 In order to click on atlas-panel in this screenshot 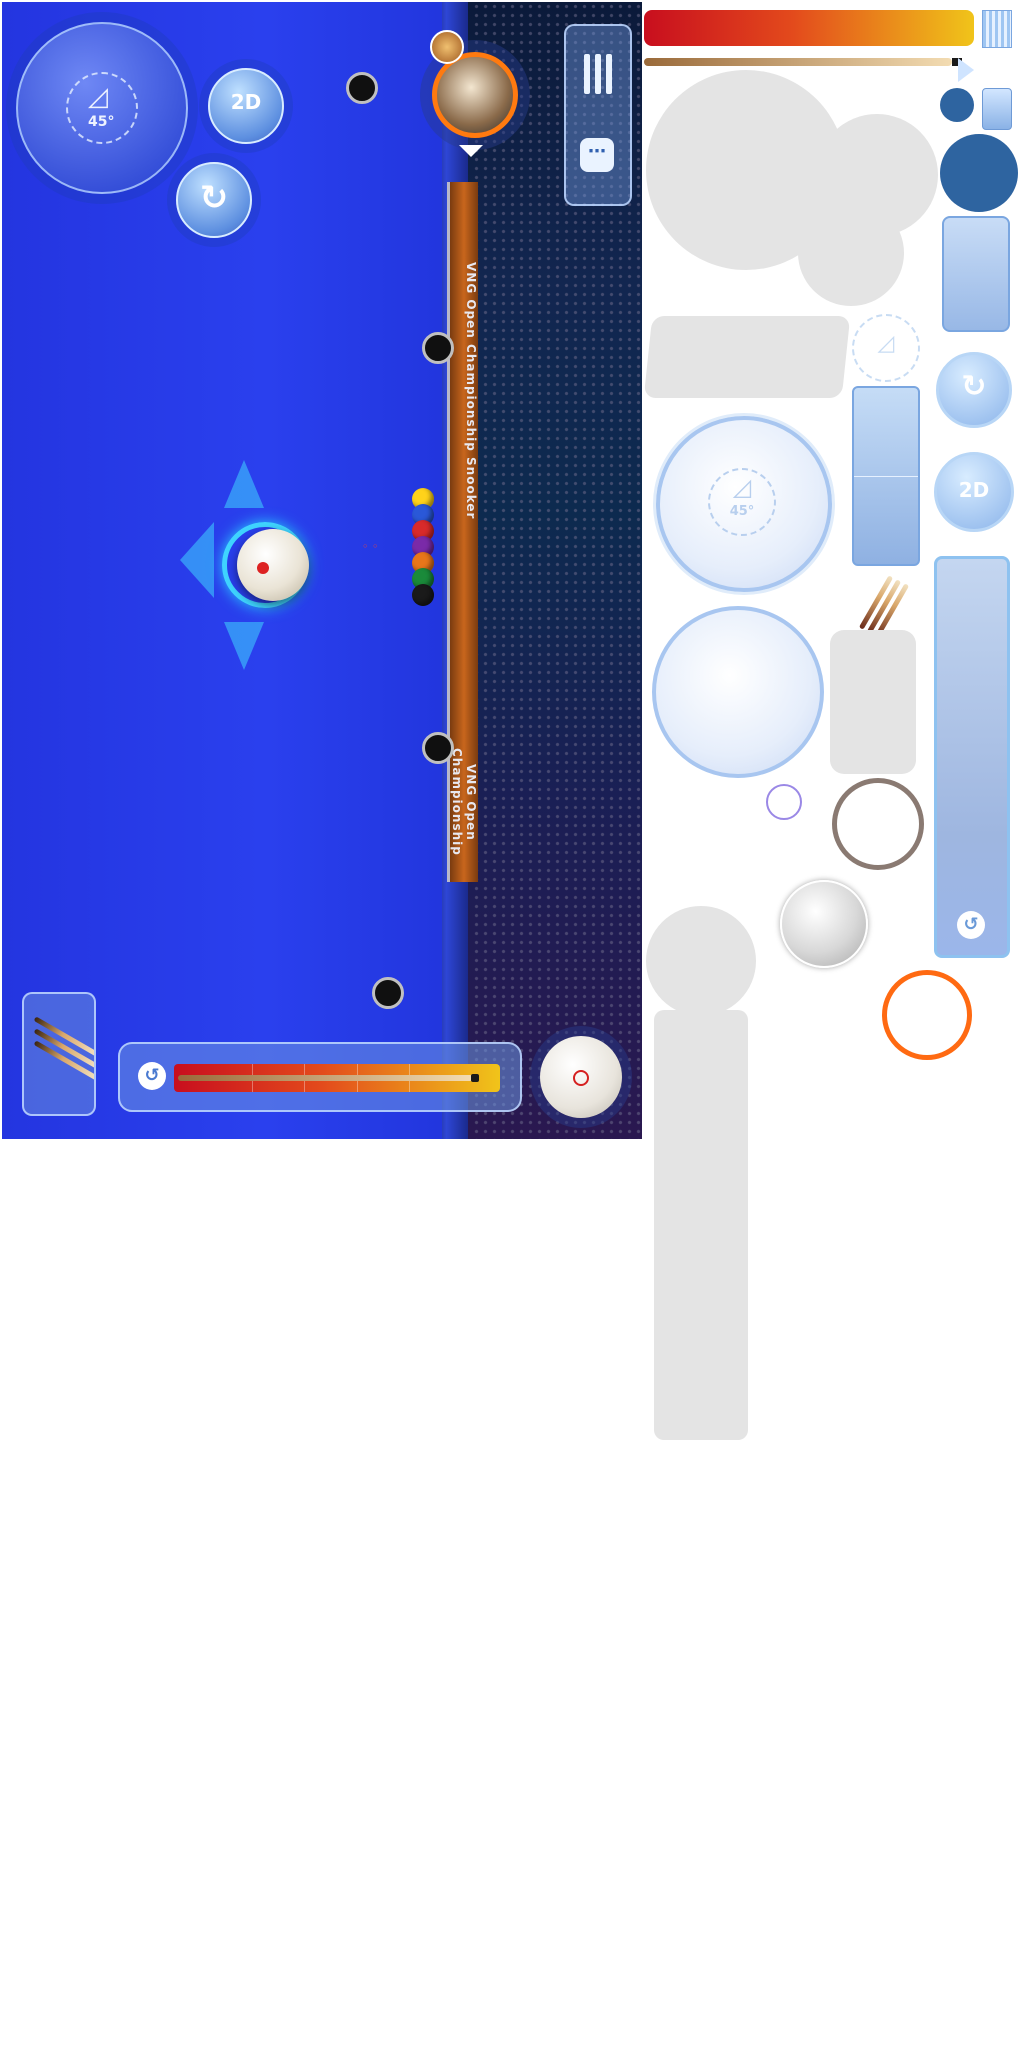, I will do `click(976, 274)`.